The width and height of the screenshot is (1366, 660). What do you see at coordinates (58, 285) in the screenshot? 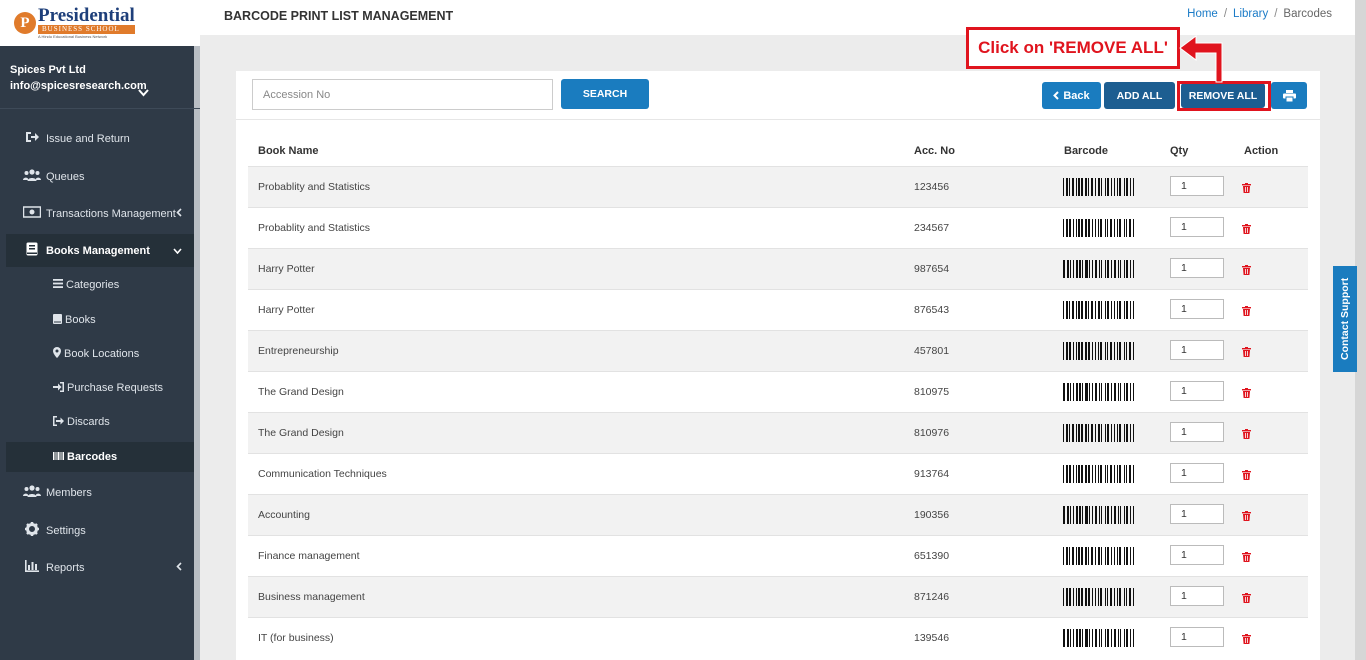
I see `list-icon` at bounding box center [58, 285].